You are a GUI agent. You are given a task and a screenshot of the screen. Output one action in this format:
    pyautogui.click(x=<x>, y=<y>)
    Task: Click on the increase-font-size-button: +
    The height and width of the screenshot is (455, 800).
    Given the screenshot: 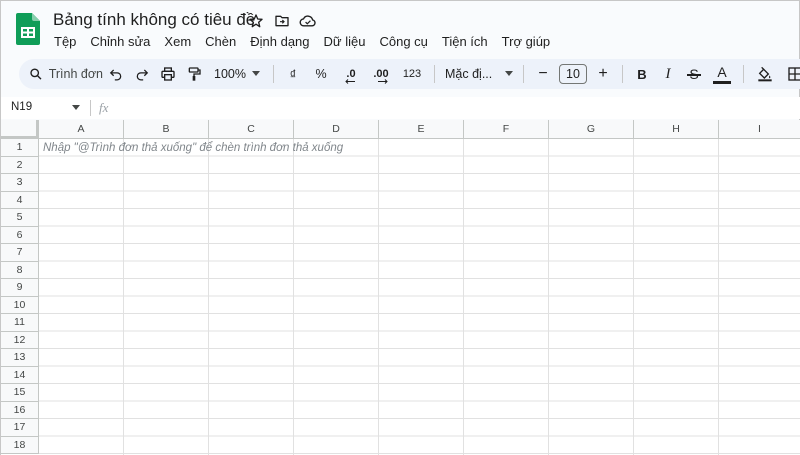 What is the action you would take?
    pyautogui.click(x=603, y=74)
    